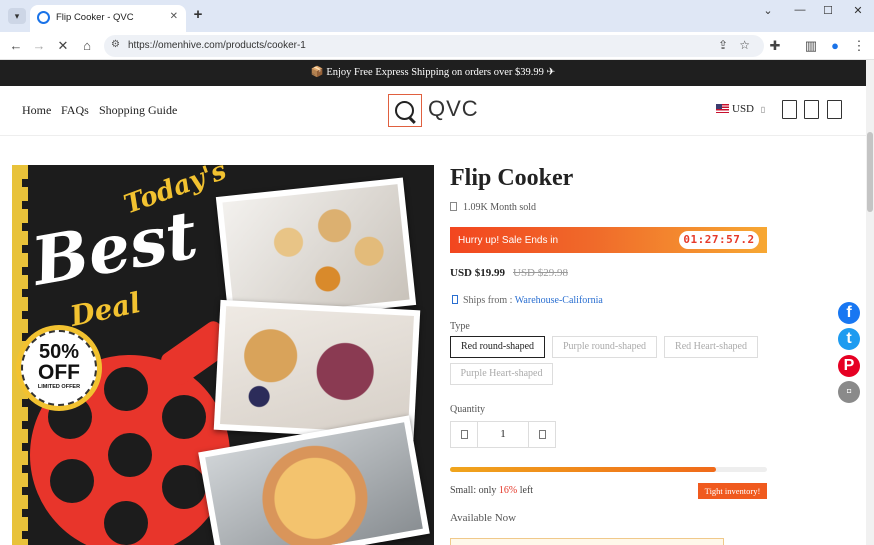  What do you see at coordinates (542, 434) in the screenshot?
I see `increase-quantity-button` at bounding box center [542, 434].